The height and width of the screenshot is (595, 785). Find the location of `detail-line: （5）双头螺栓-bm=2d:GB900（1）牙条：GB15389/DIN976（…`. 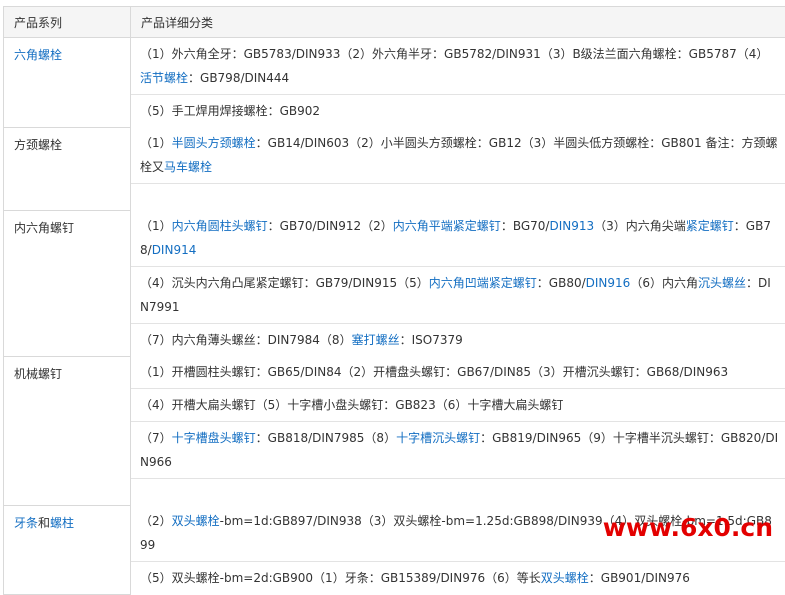

detail-line: （5）双头螺栓-bm=2d:GB900（1）牙条：GB15389/DIN976（… is located at coordinates (458, 578).